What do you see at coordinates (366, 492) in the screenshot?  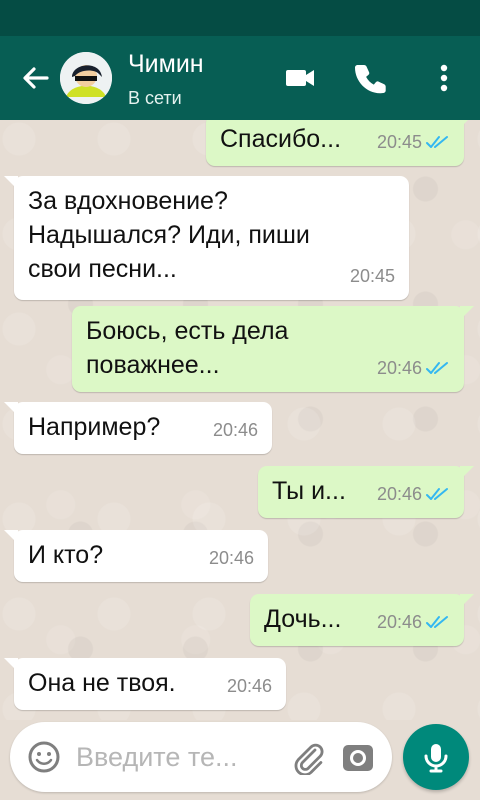 I see `outgoing-message: Ты и... 20:46` at bounding box center [366, 492].